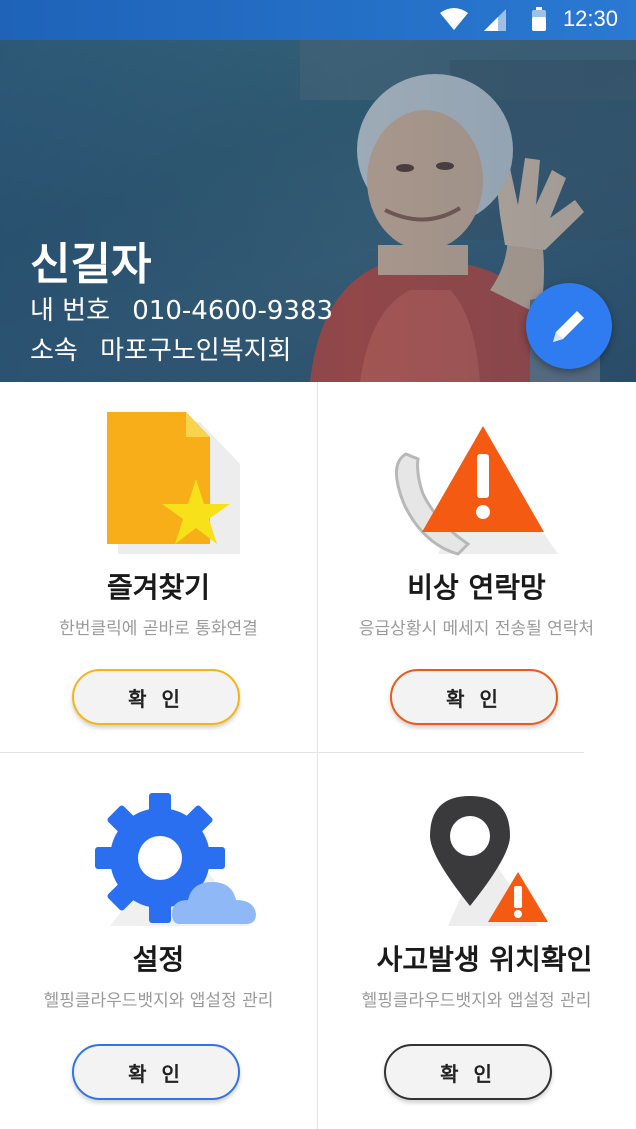 The image size is (636, 1129). What do you see at coordinates (70, 311) in the screenshot?
I see `phone-label: 내 번호` at bounding box center [70, 311].